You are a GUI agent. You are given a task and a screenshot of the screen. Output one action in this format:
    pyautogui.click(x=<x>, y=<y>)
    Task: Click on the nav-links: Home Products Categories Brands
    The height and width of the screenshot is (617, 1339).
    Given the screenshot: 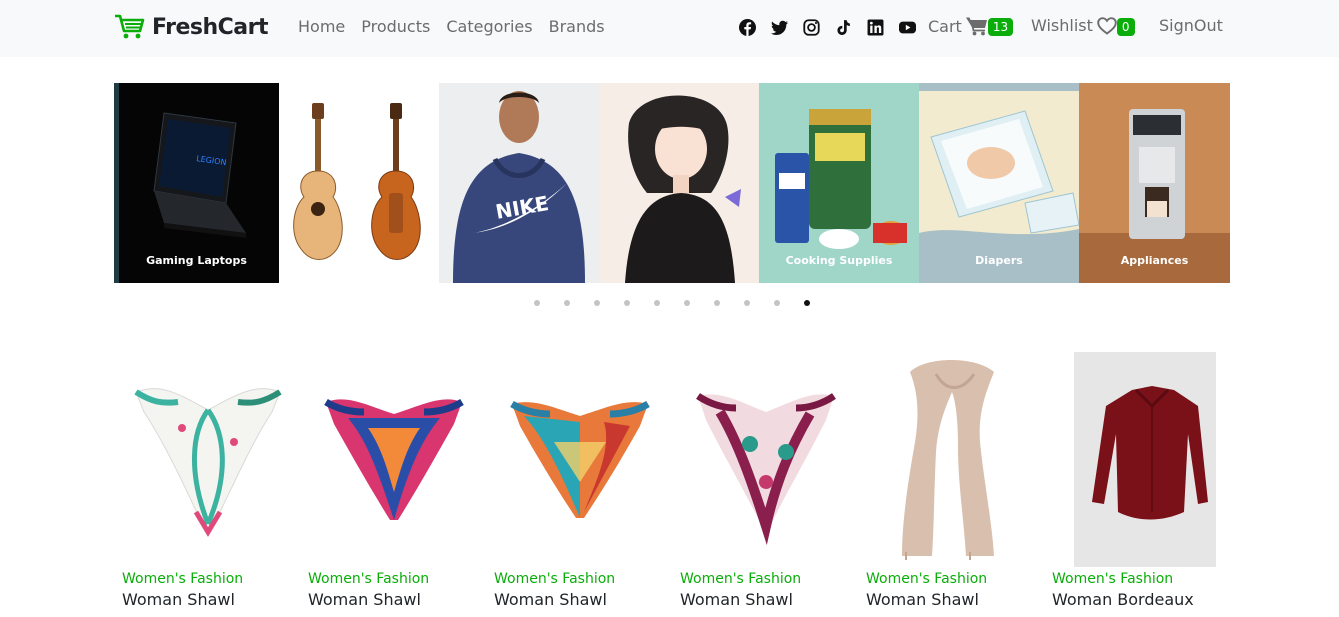 What is the action you would take?
    pyautogui.click(x=451, y=26)
    